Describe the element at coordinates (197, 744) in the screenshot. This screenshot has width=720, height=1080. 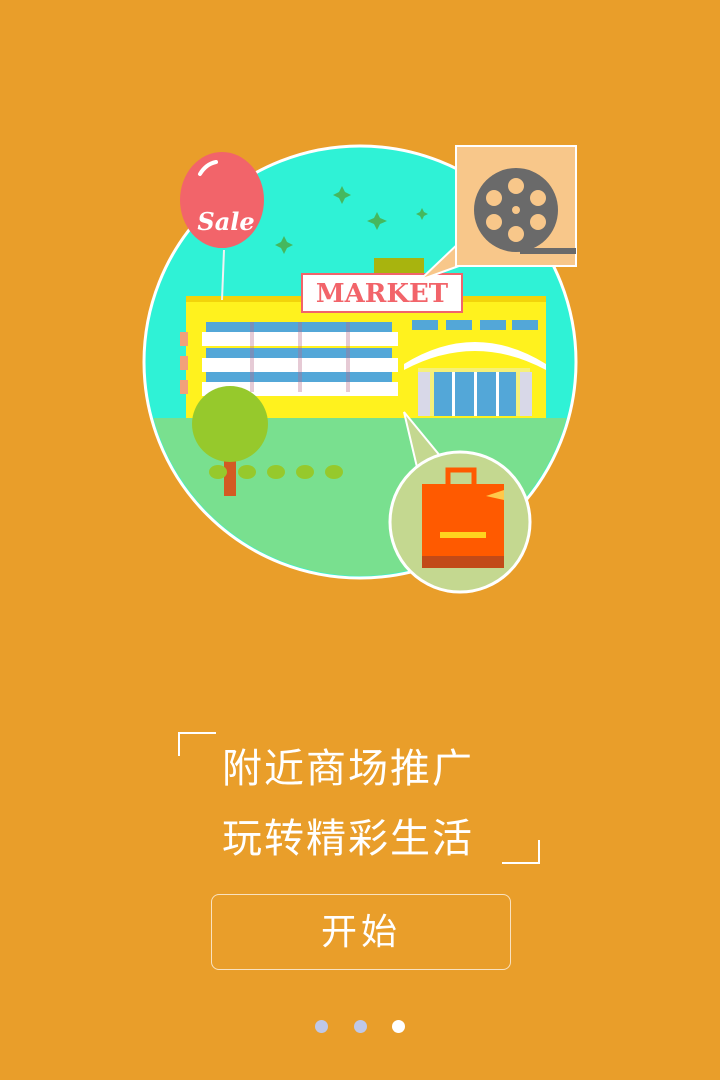
I see `quote-open-bracket` at that location.